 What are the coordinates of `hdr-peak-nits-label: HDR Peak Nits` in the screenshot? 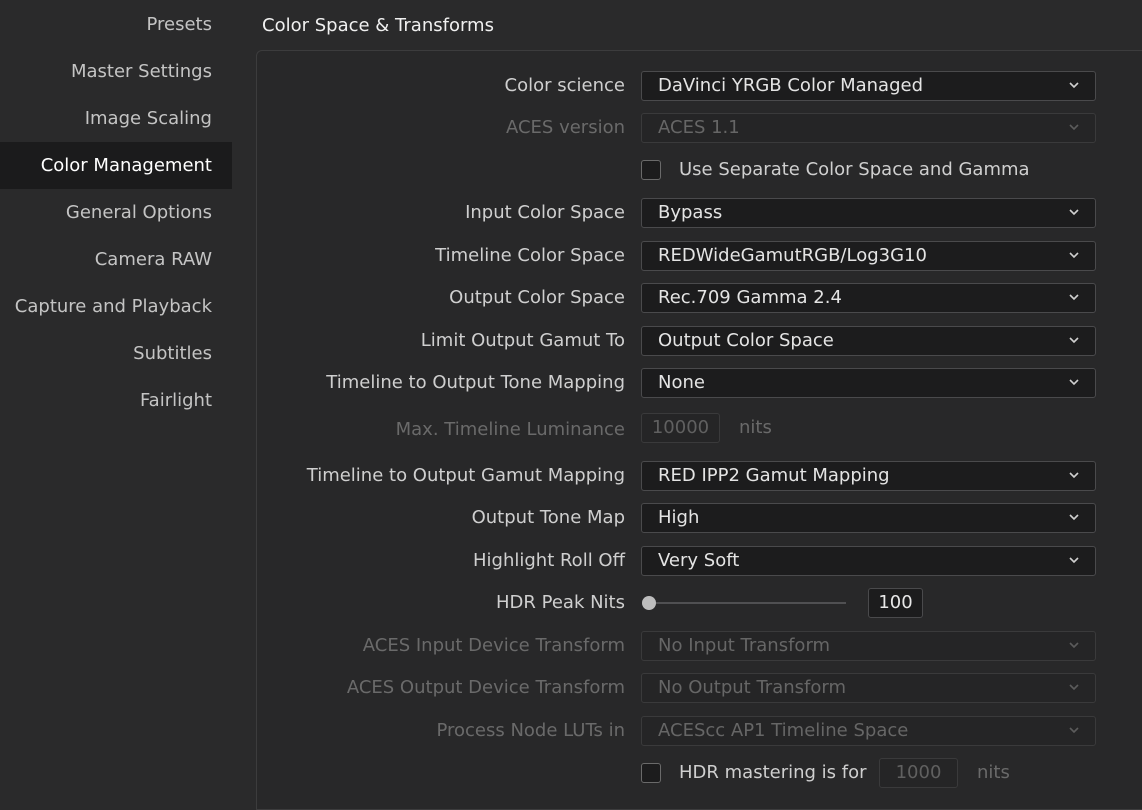 It's located at (560, 602).